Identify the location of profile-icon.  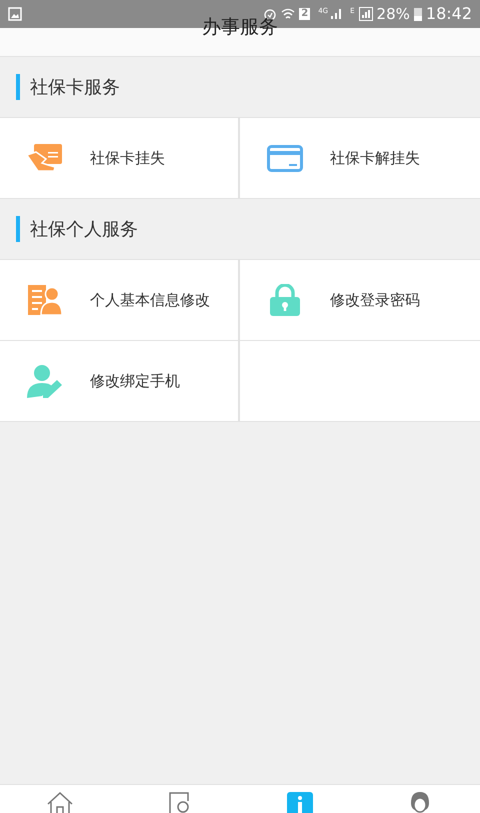
(45, 300).